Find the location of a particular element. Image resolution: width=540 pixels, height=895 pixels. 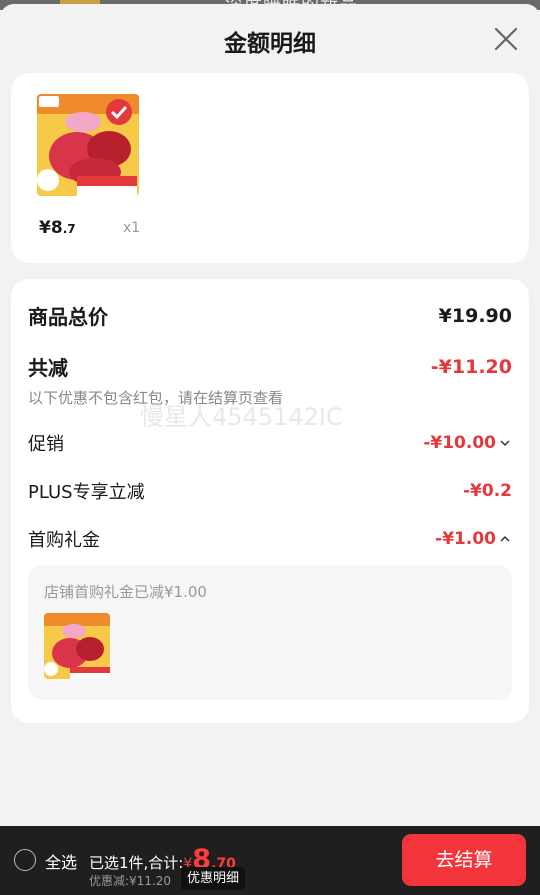

watermark-text: 慢星人4545142IC is located at coordinates (241, 417).